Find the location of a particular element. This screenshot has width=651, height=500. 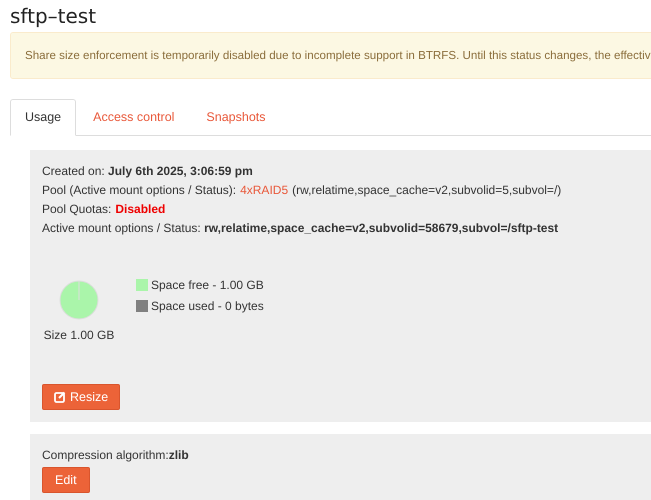

warning-alert: Share size enforcement is temporarily disabled due to incomplete support in BTRFS. Until this status changes, the effectiv is located at coordinates (330, 55).